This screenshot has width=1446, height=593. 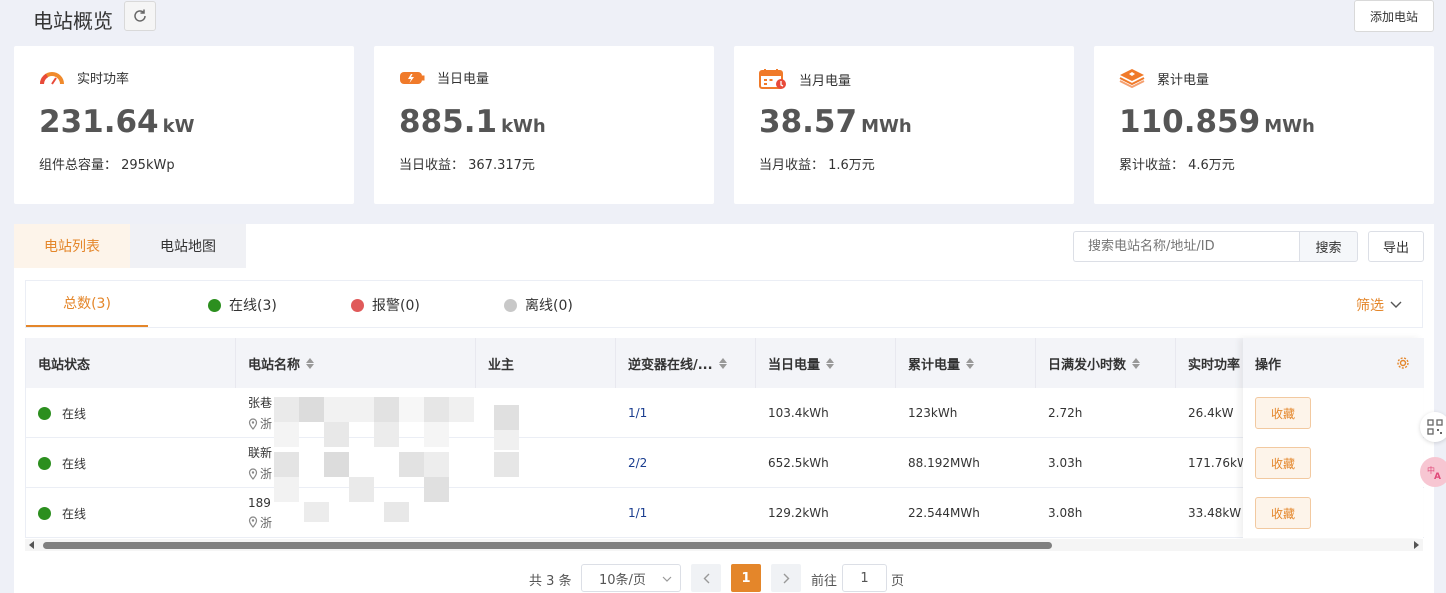 What do you see at coordinates (510, 305) in the screenshot?
I see `offline-dot-icon` at bounding box center [510, 305].